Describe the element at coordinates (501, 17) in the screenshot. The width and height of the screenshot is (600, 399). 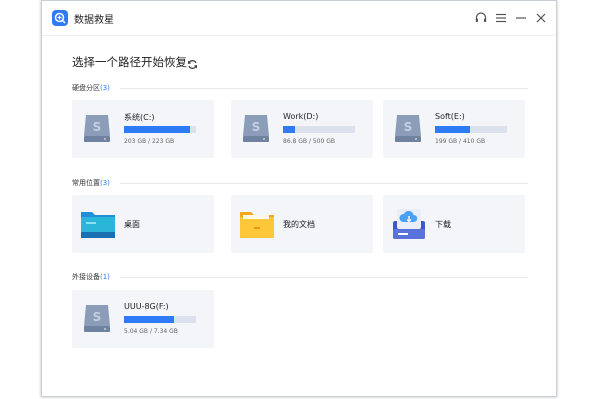
I see `menu-icon` at that location.